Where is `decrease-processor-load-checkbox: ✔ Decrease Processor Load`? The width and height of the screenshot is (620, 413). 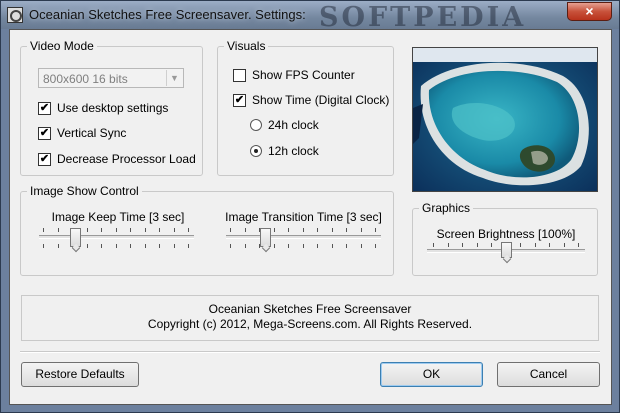
decrease-processor-load-checkbox: ✔ Decrease Processor Load is located at coordinates (117, 159).